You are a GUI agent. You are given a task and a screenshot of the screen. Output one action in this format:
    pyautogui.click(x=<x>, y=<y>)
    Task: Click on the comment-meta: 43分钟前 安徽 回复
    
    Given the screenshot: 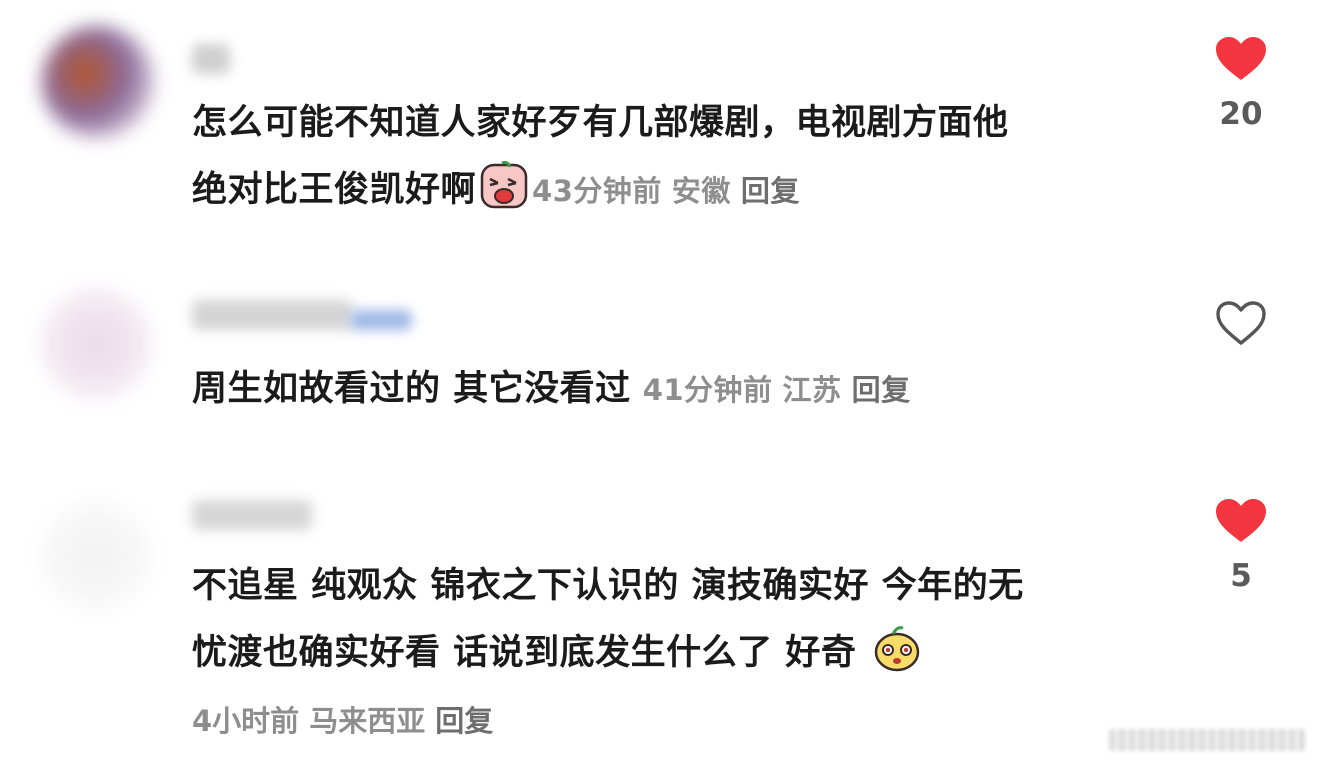 What is the action you would take?
    pyautogui.click(x=666, y=191)
    